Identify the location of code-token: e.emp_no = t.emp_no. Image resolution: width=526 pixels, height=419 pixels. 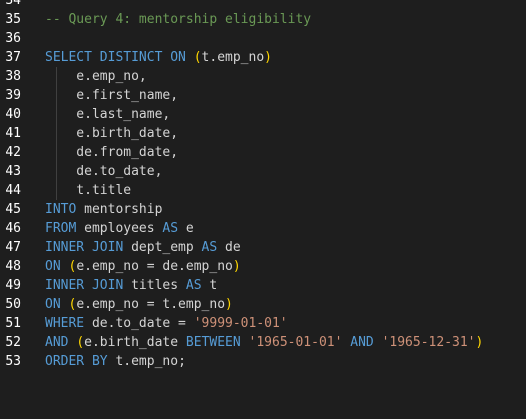
(151, 304).